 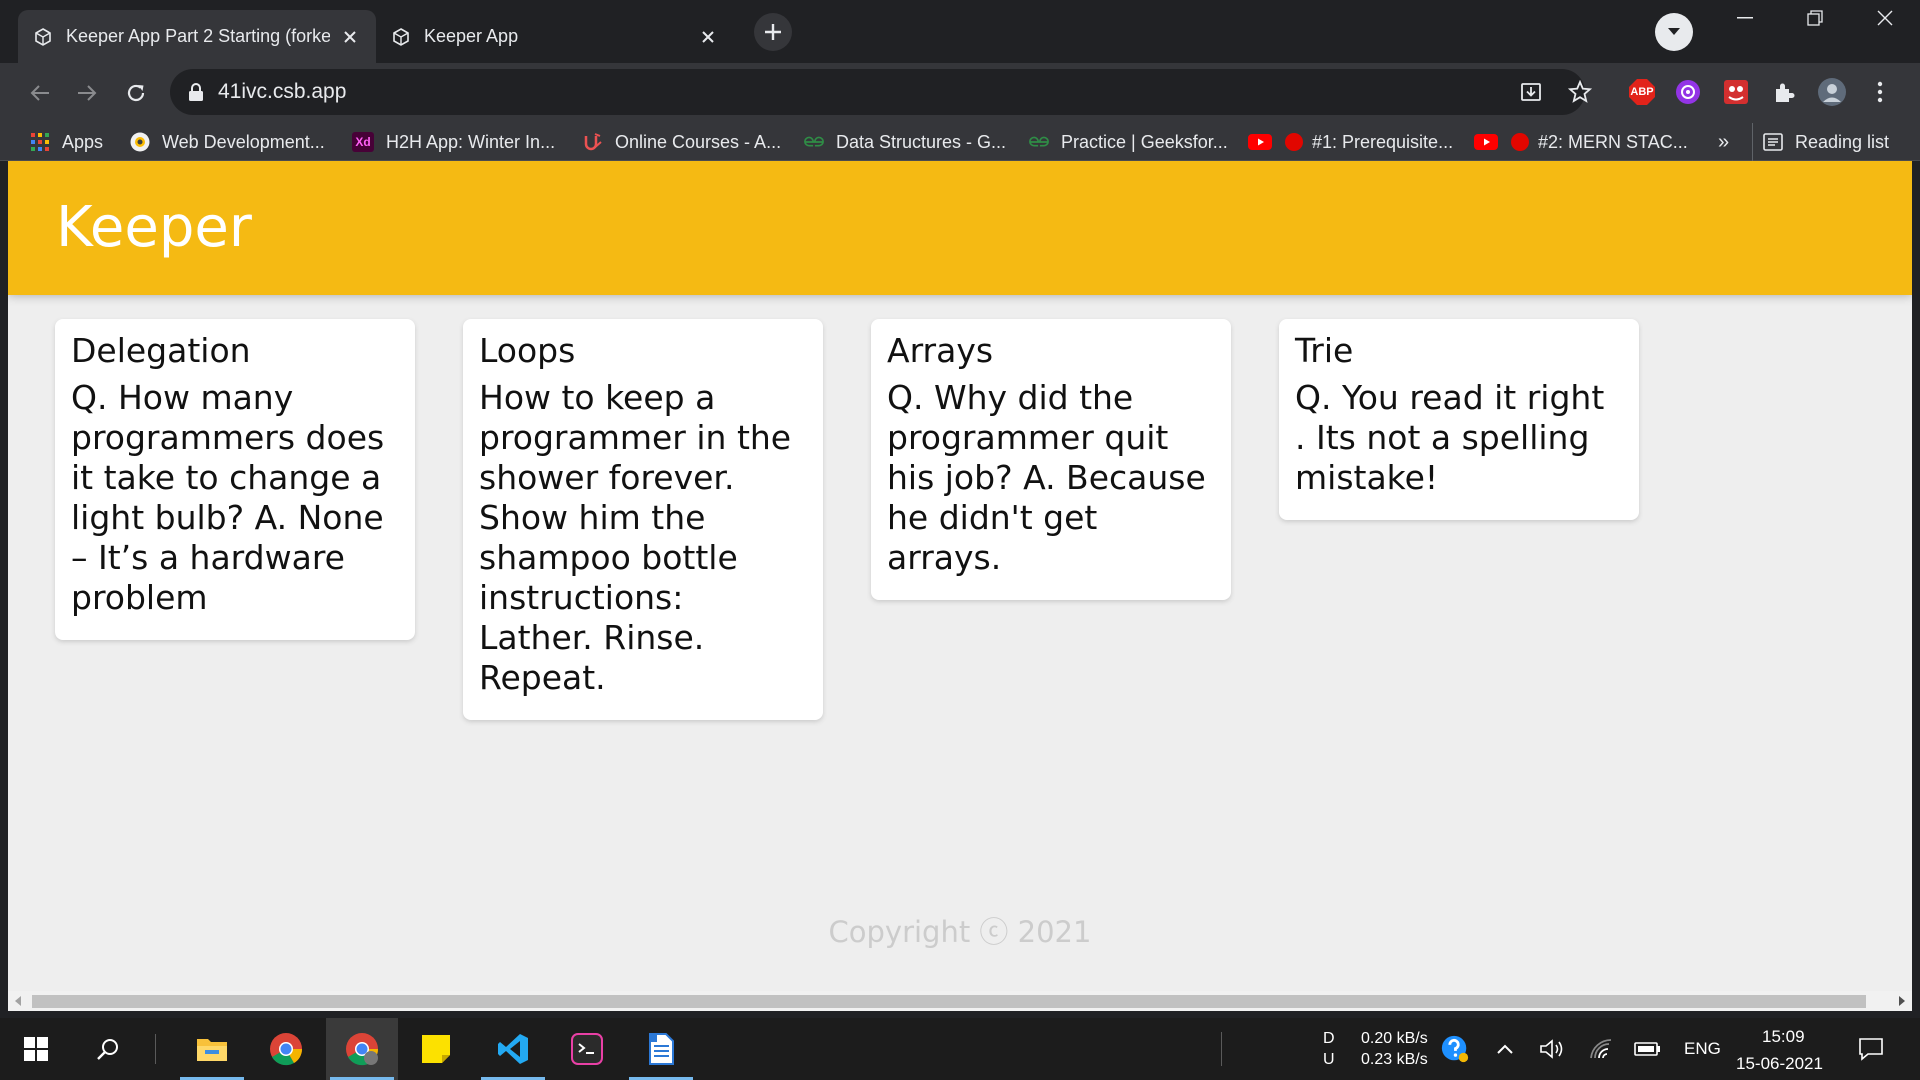 What do you see at coordinates (36, 1049) in the screenshot?
I see `start-button` at bounding box center [36, 1049].